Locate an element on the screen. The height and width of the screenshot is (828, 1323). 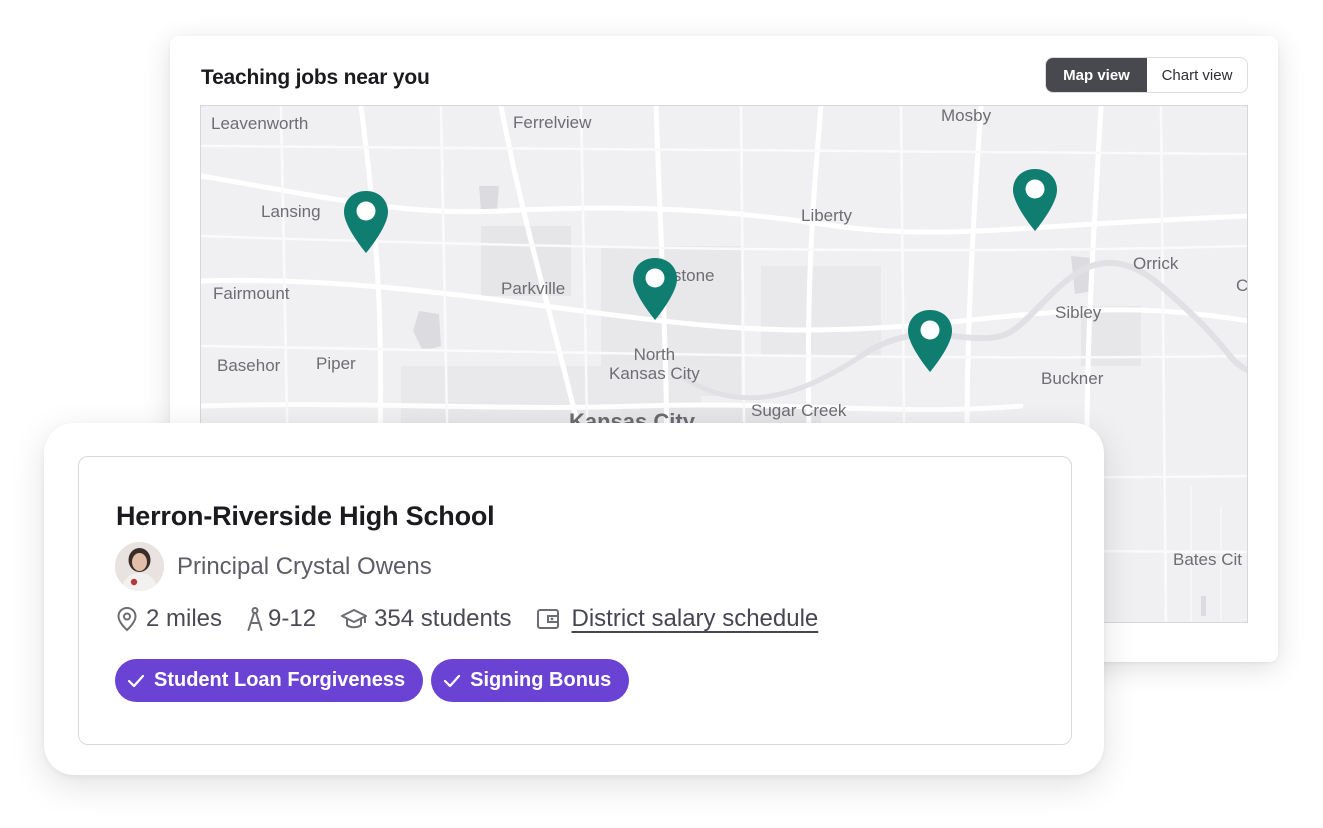
place-bates-city: Bates Cit is located at coordinates (1207, 559).